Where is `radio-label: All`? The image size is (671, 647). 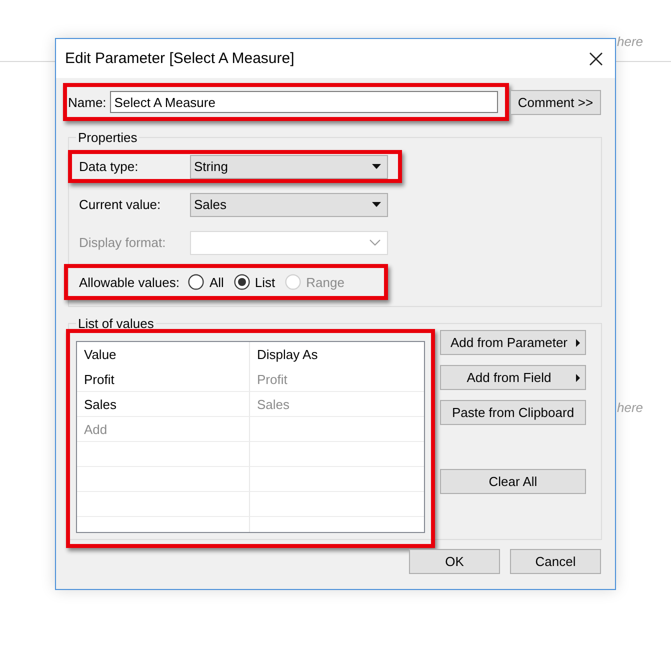 radio-label: All is located at coordinates (216, 282).